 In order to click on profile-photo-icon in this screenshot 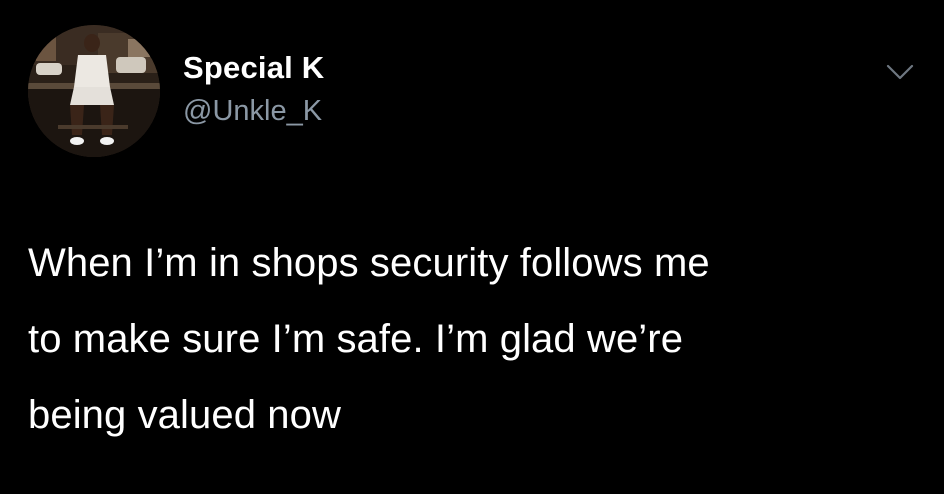, I will do `click(94, 91)`.